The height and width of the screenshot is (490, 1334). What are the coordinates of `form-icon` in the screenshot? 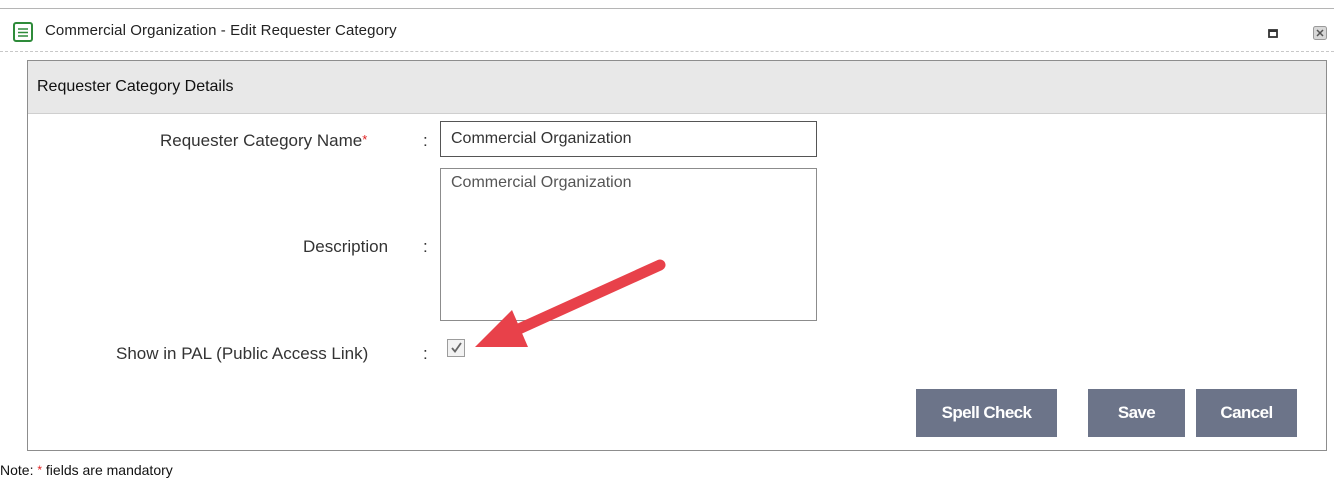 It's located at (23, 32).